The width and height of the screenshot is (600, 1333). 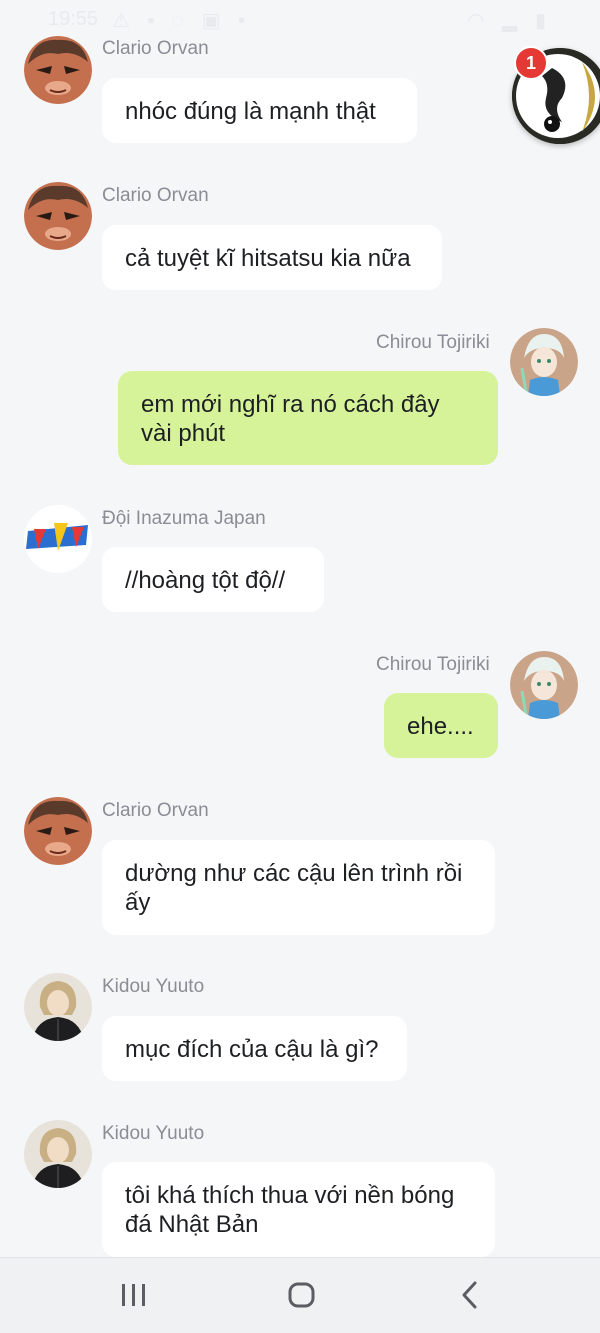 I want to click on message-bubble: mục đích của cậu là gì?, so click(x=254, y=1048).